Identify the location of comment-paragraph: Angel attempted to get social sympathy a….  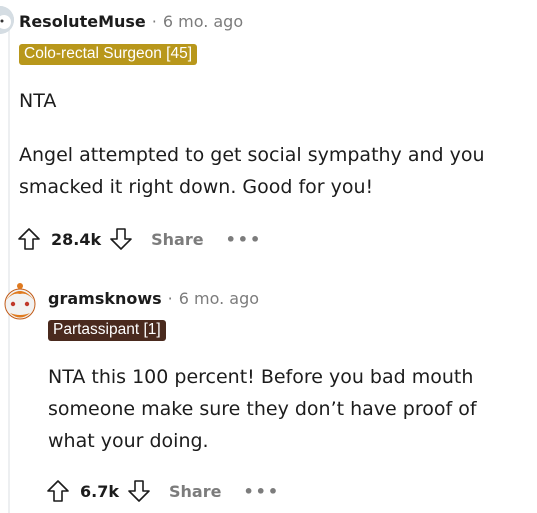
(252, 171).